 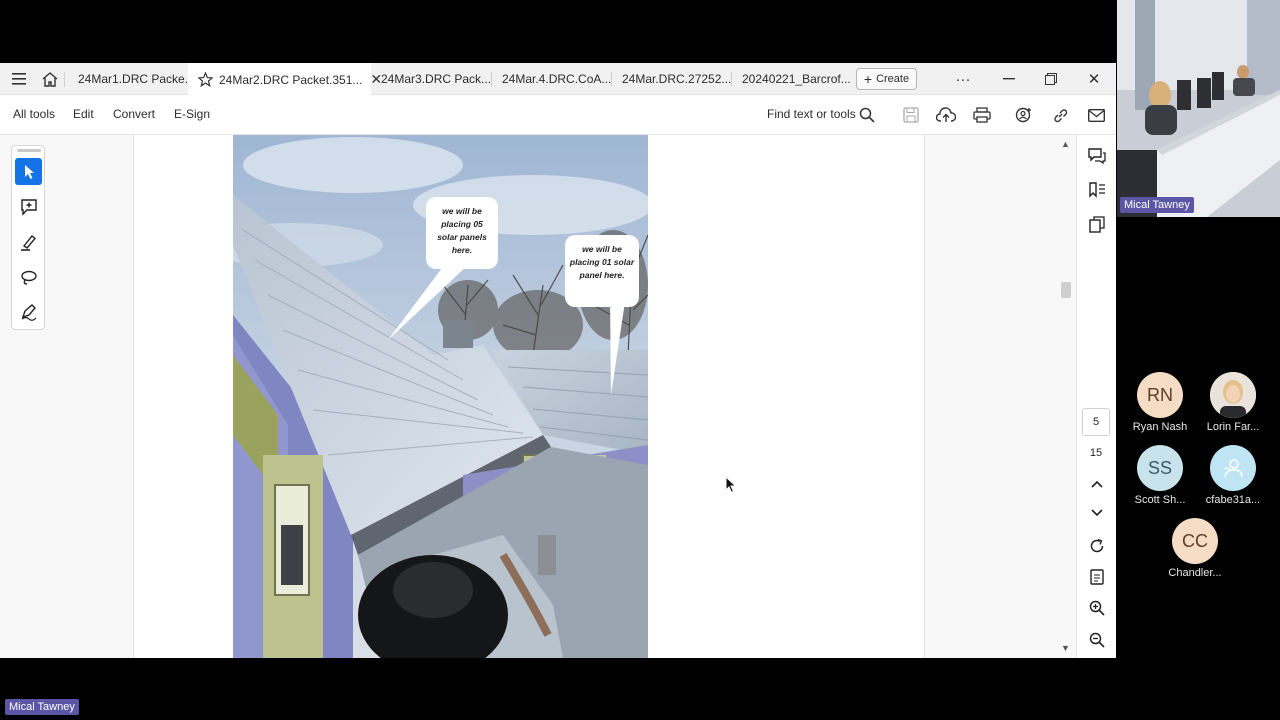 I want to click on close-window-icon: ✕, so click(x=1094, y=79).